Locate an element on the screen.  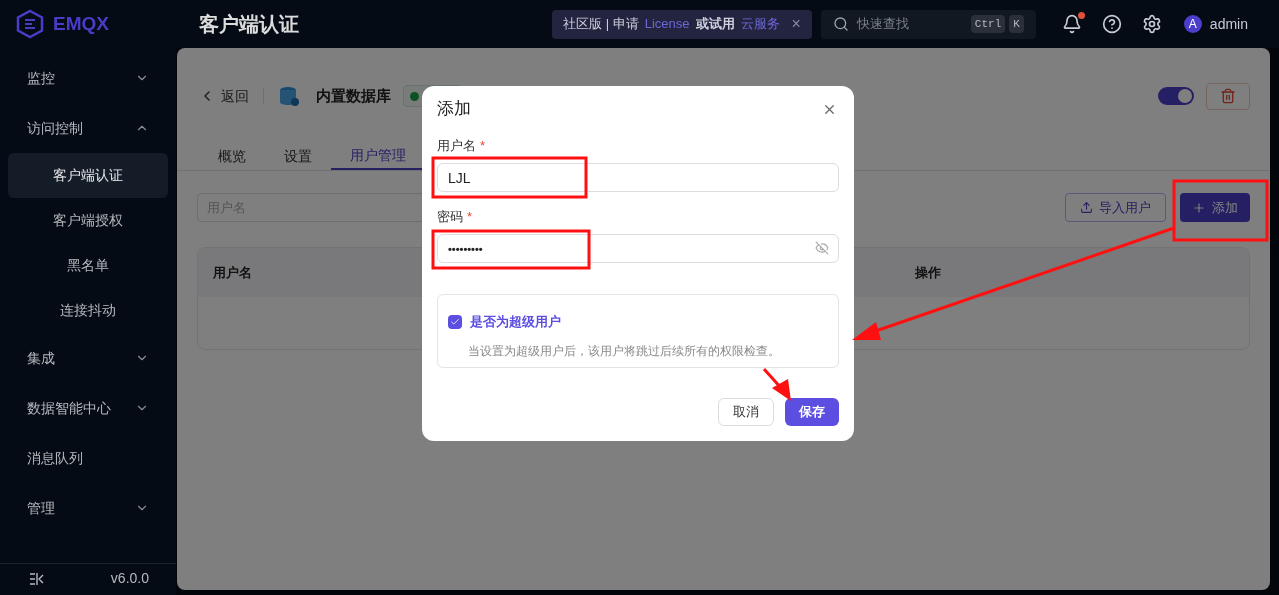
sidebar-item: 黑名单 is located at coordinates (88, 265).